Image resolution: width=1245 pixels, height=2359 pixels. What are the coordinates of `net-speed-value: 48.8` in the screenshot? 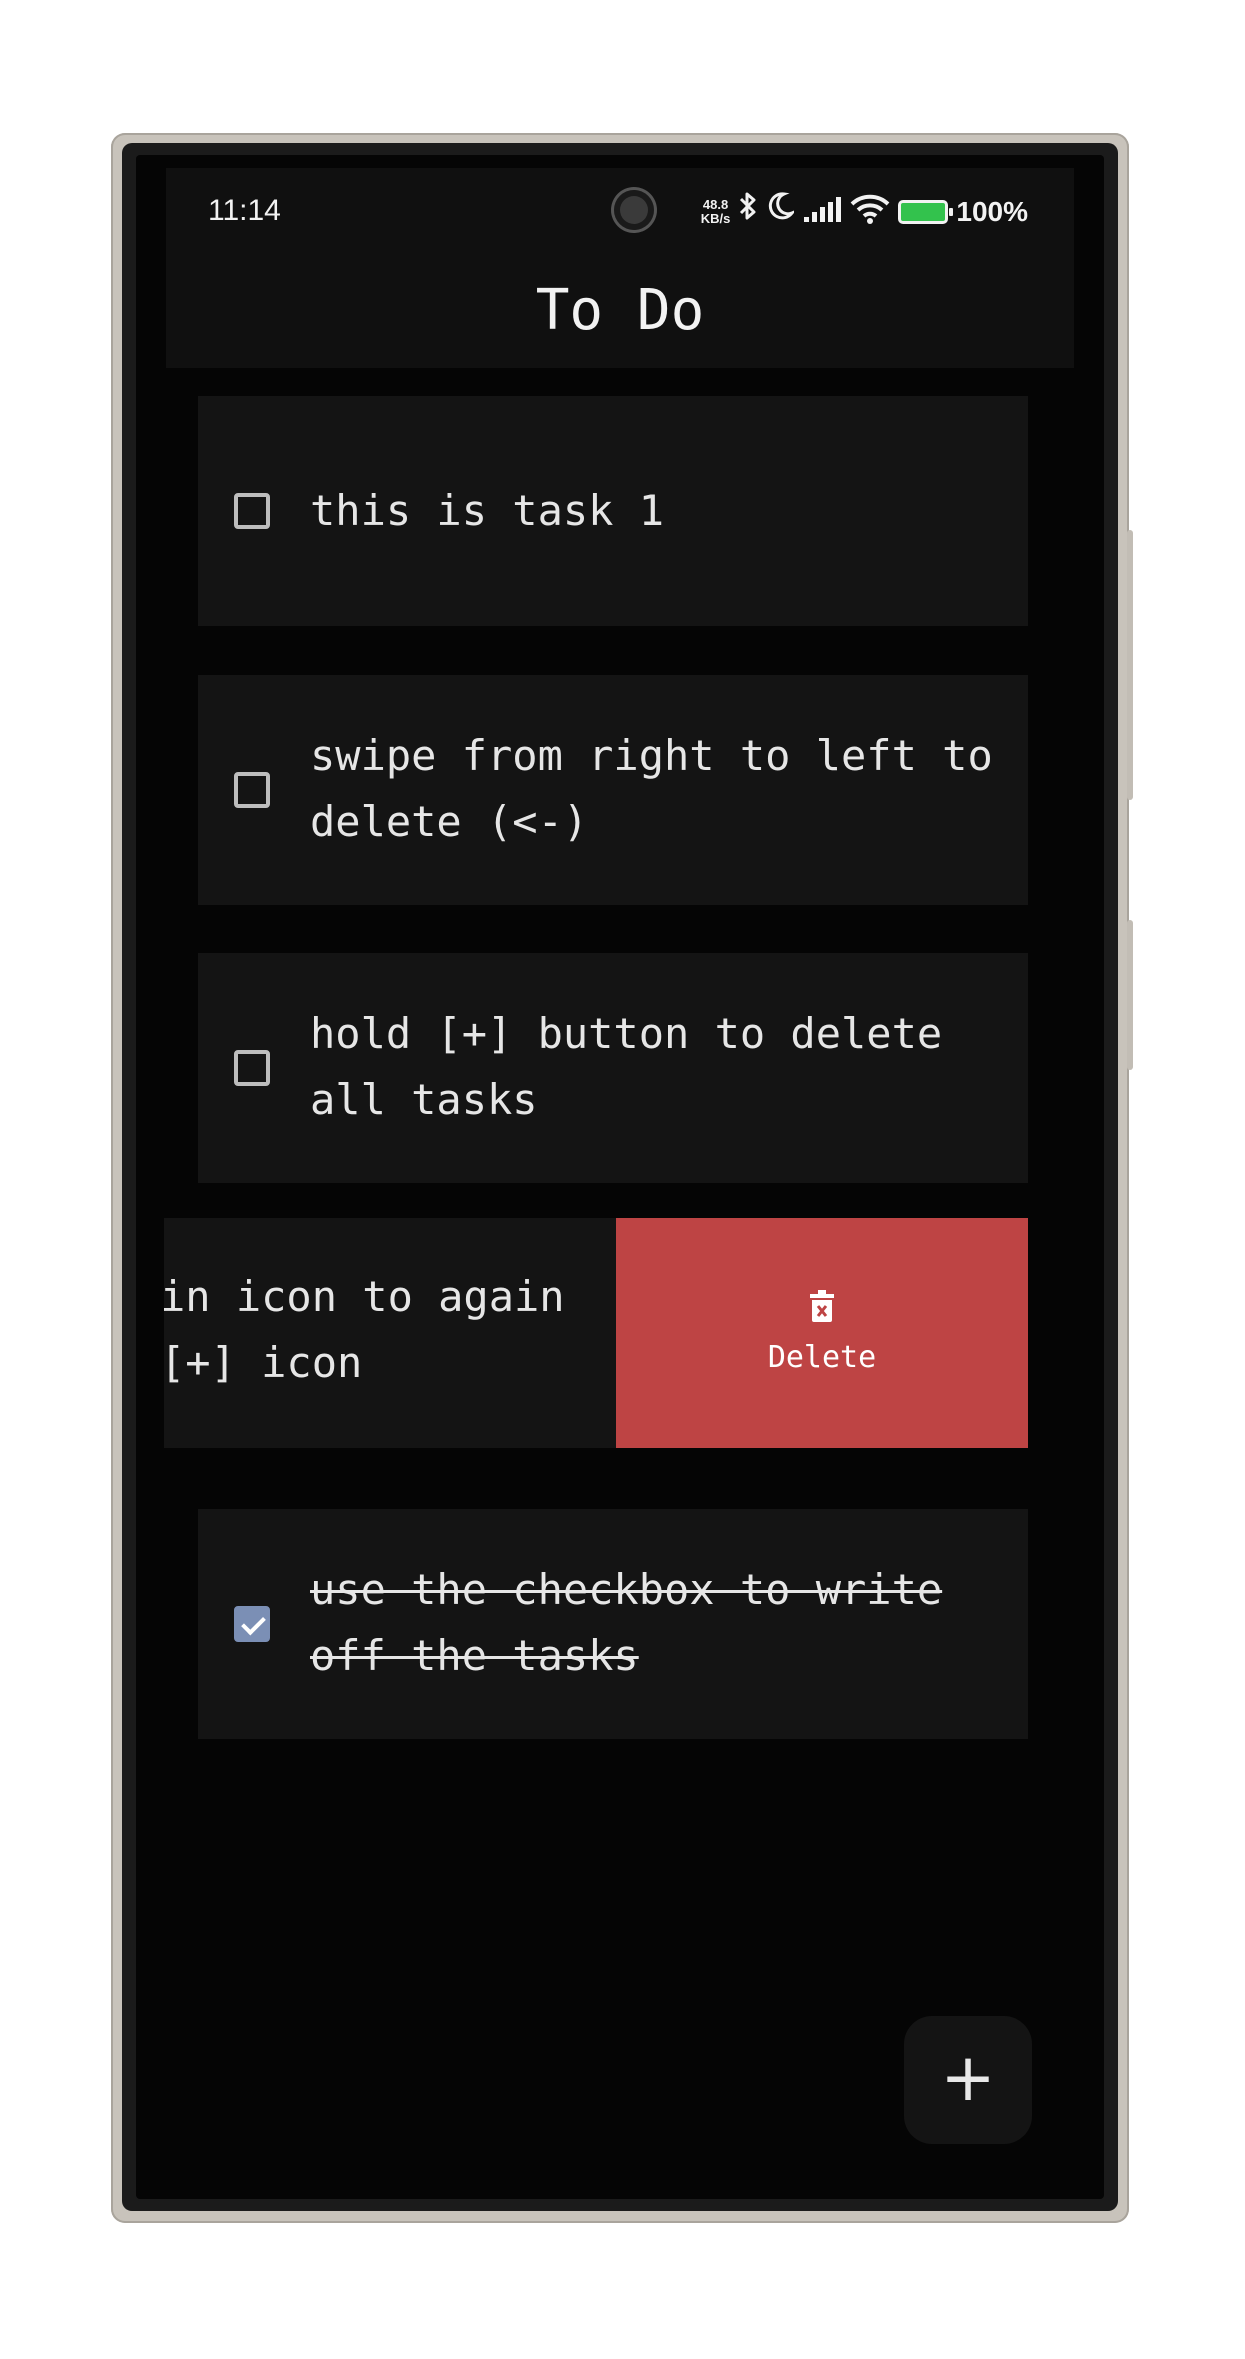 It's located at (715, 204).